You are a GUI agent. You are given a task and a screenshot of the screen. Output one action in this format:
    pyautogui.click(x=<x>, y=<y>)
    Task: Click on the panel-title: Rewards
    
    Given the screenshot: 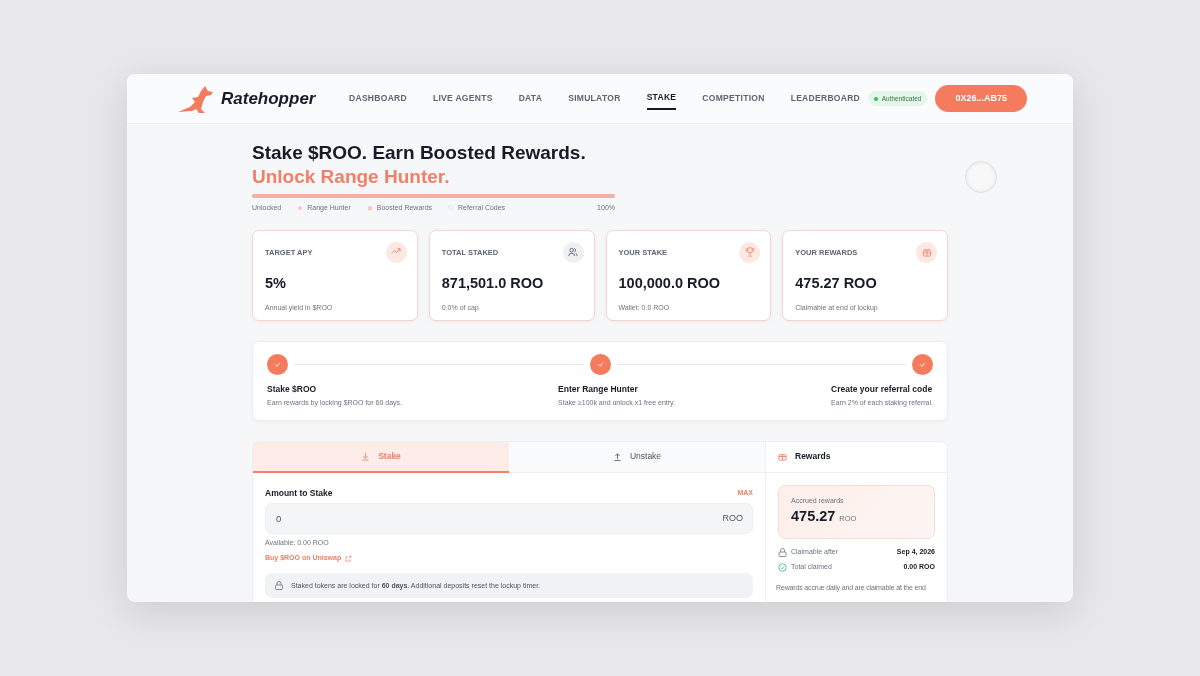 What is the action you would take?
    pyautogui.click(x=813, y=456)
    